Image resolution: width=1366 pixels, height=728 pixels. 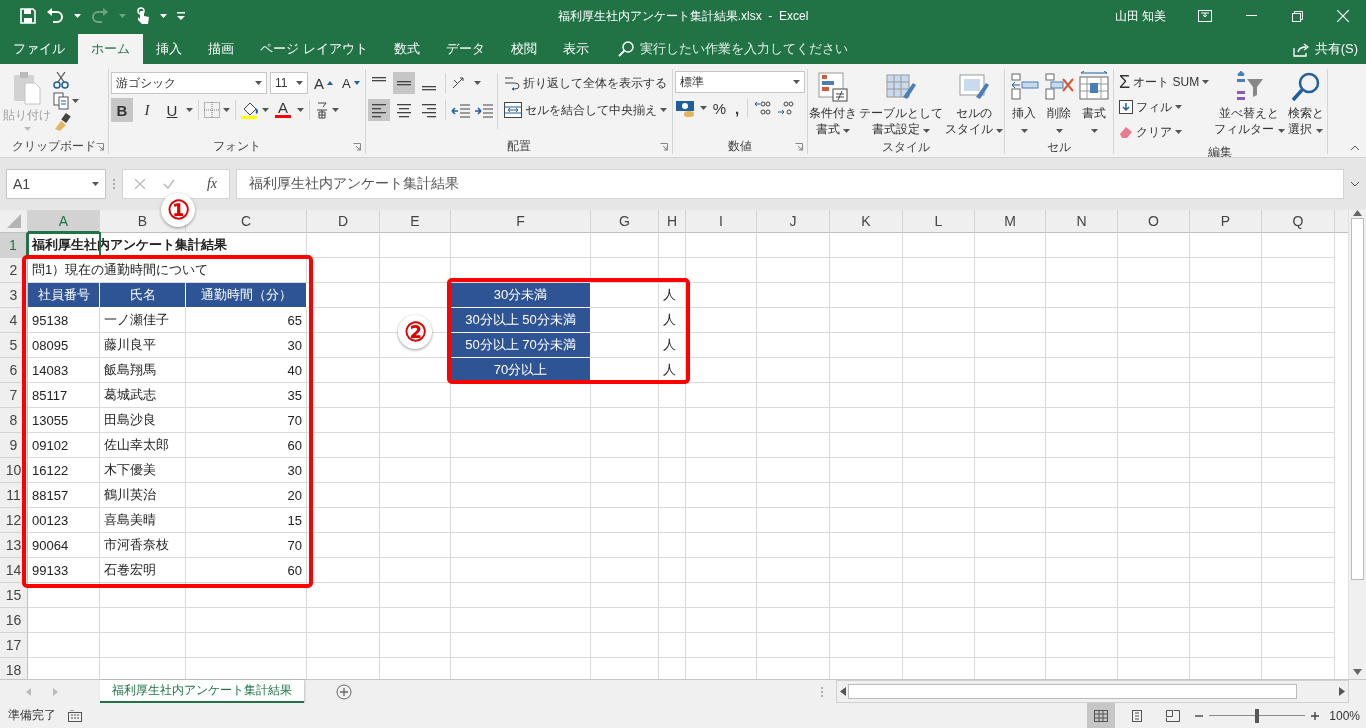 What do you see at coordinates (143, 470) in the screenshot?
I see `table-cell: 木下優美` at bounding box center [143, 470].